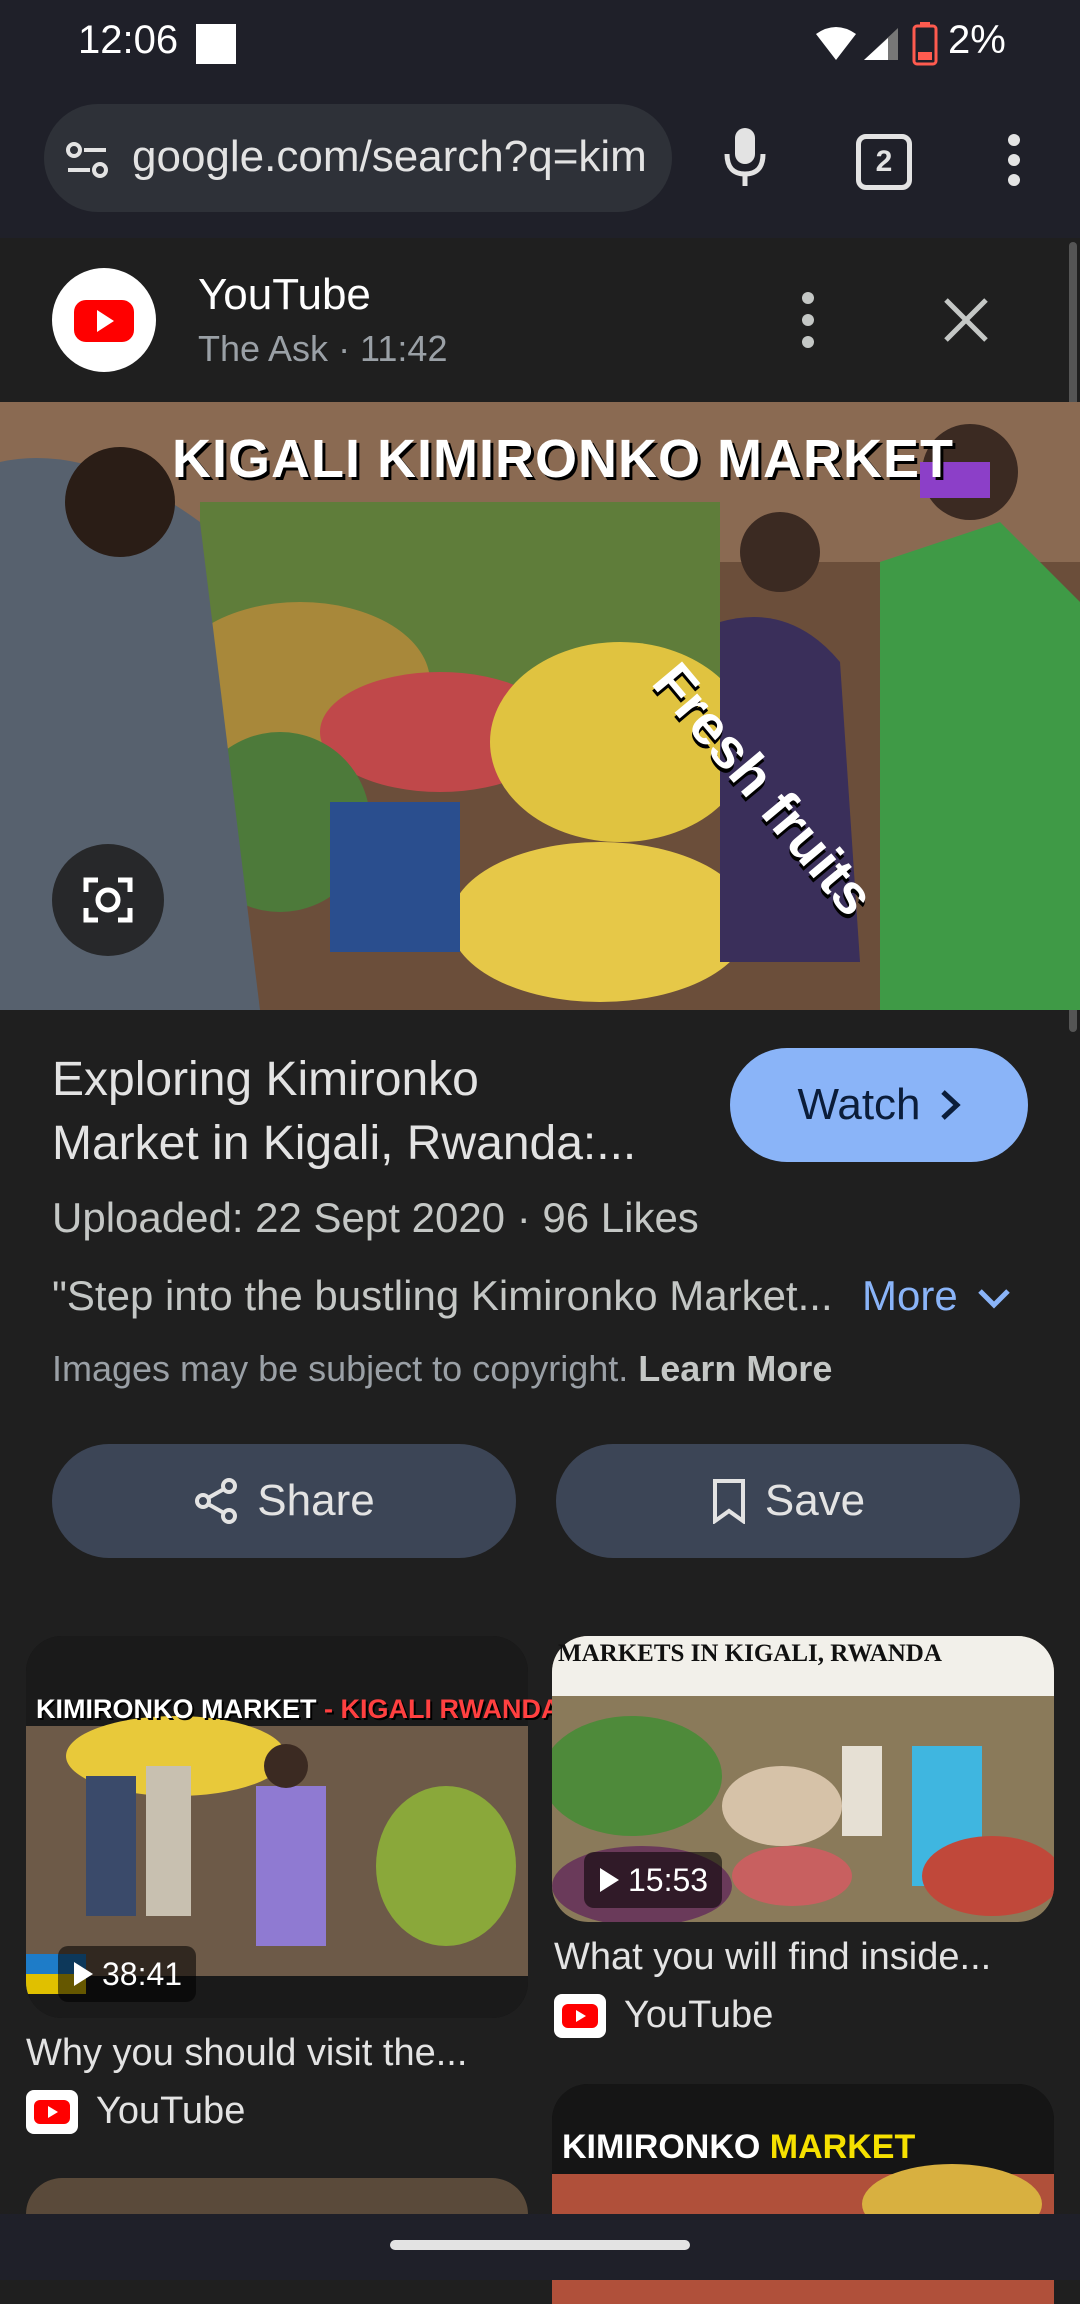 This screenshot has width=1080, height=2304. Describe the element at coordinates (884, 162) in the screenshot. I see `tab-switcher-button: 2` at that location.